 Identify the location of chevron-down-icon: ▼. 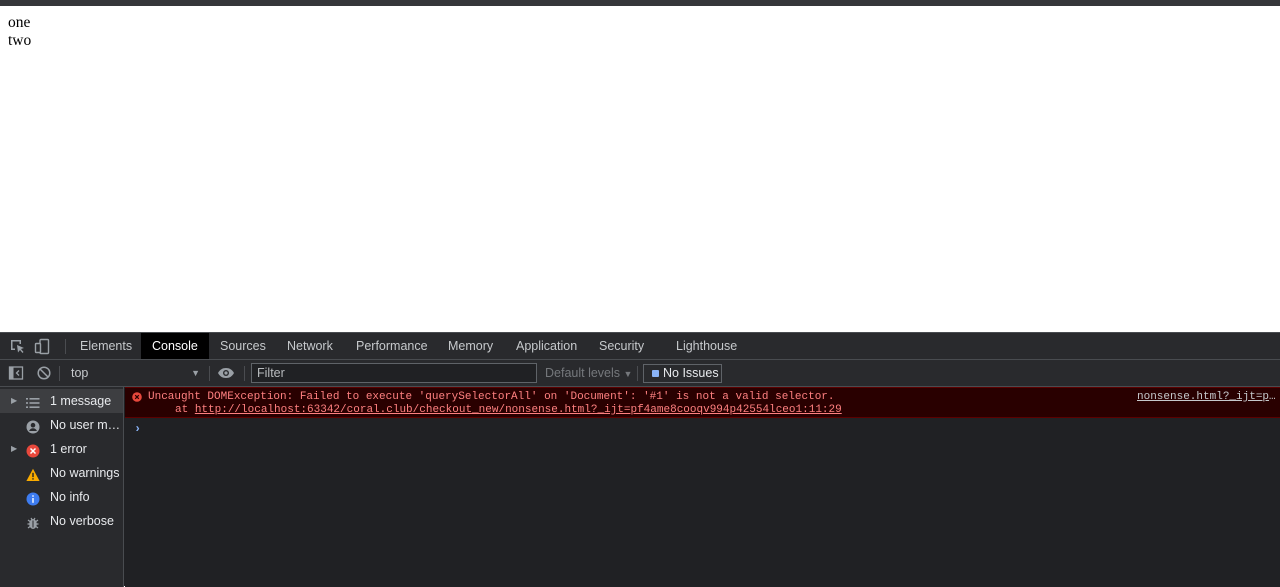
(628, 374).